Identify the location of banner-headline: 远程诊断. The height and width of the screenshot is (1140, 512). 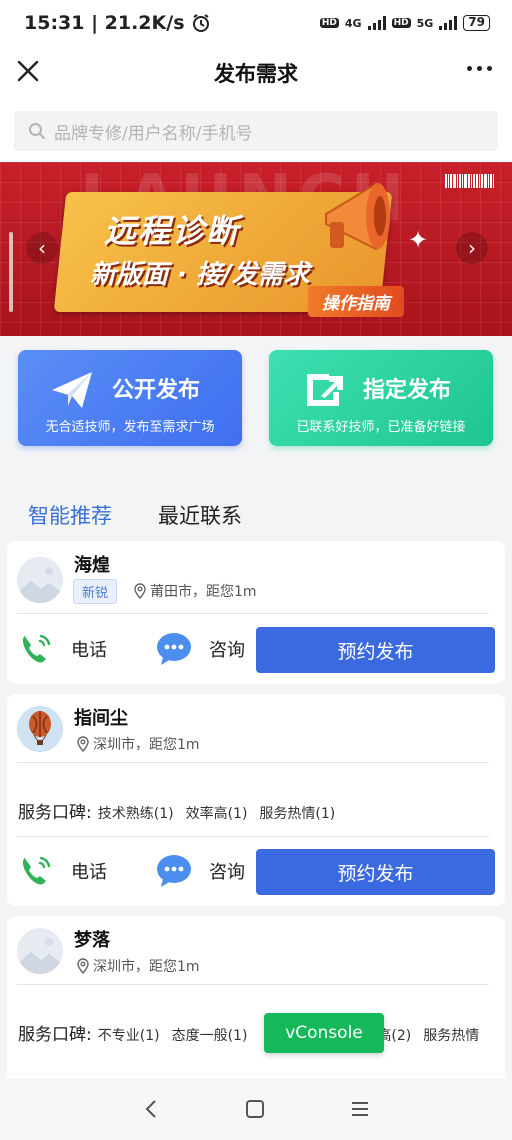
(172, 231).